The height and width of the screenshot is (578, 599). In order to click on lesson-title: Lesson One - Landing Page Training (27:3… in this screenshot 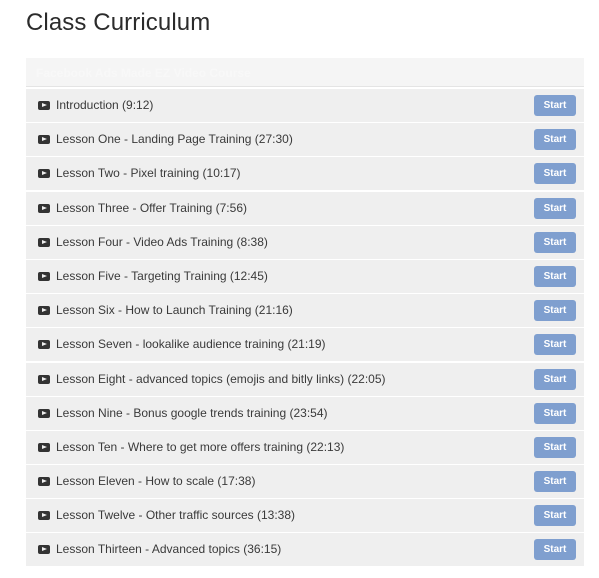, I will do `click(174, 139)`.